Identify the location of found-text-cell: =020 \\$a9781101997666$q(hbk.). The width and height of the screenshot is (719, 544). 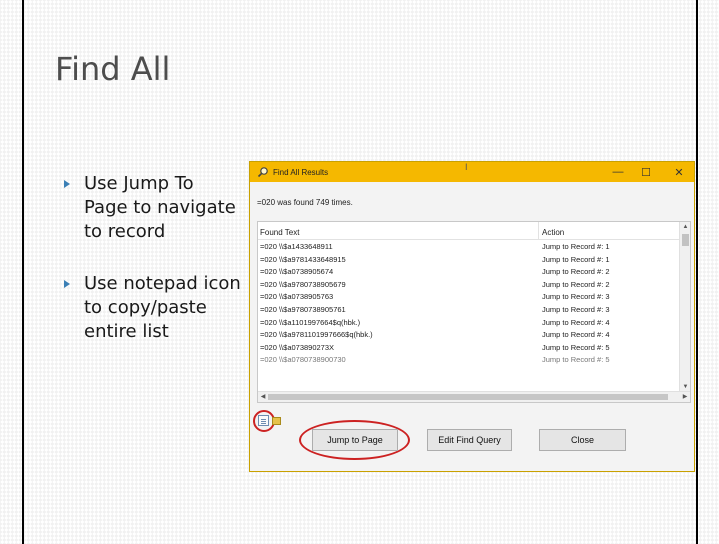
(316, 335).